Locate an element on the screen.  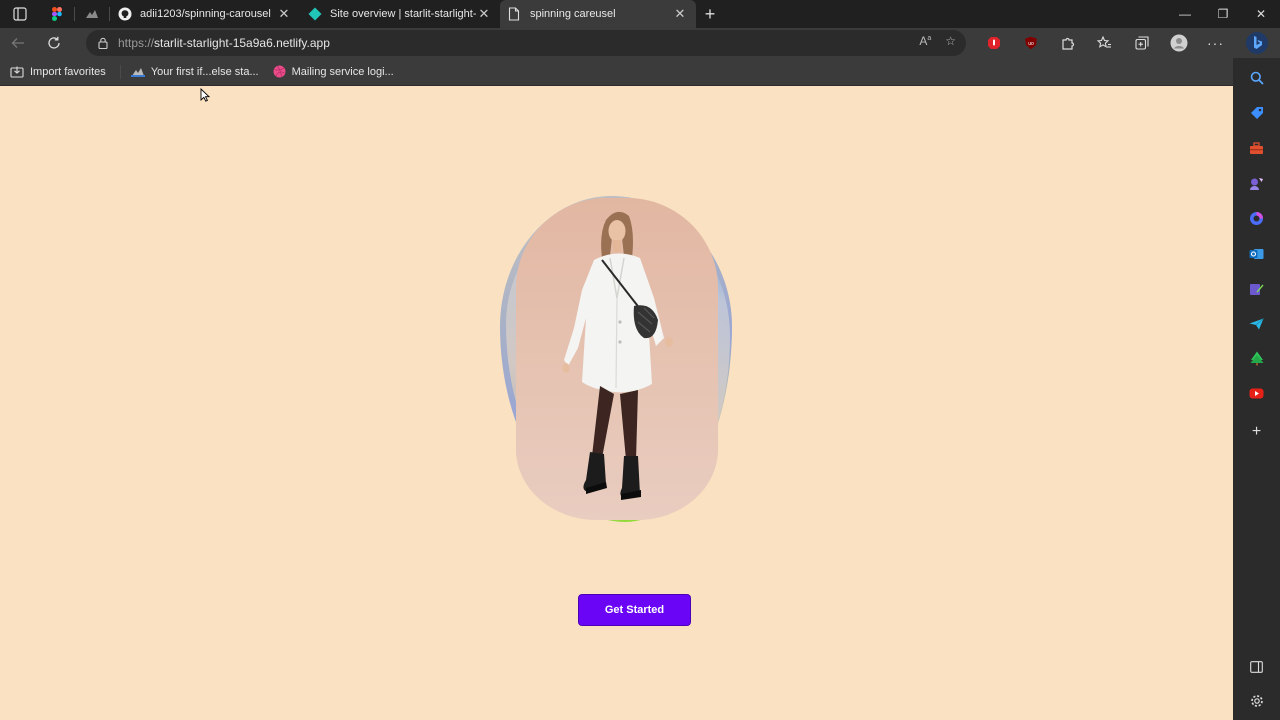
more-icon: ··· is located at coordinates (1215, 43).